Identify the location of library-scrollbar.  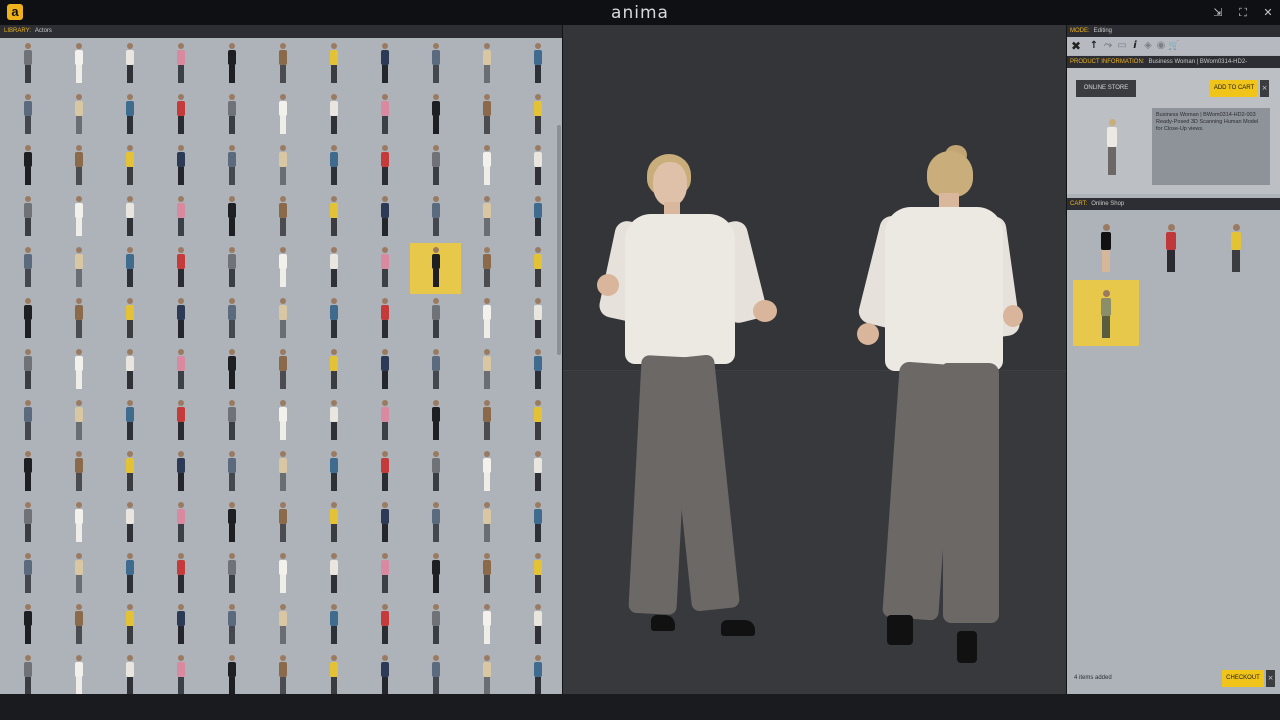
(559, 240).